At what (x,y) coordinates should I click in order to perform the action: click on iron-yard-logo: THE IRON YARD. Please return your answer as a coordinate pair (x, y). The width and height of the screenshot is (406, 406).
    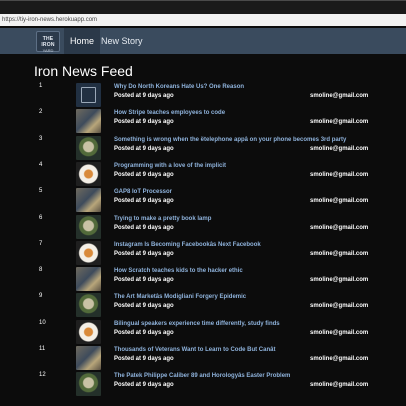
    Looking at the image, I should click on (48, 42).